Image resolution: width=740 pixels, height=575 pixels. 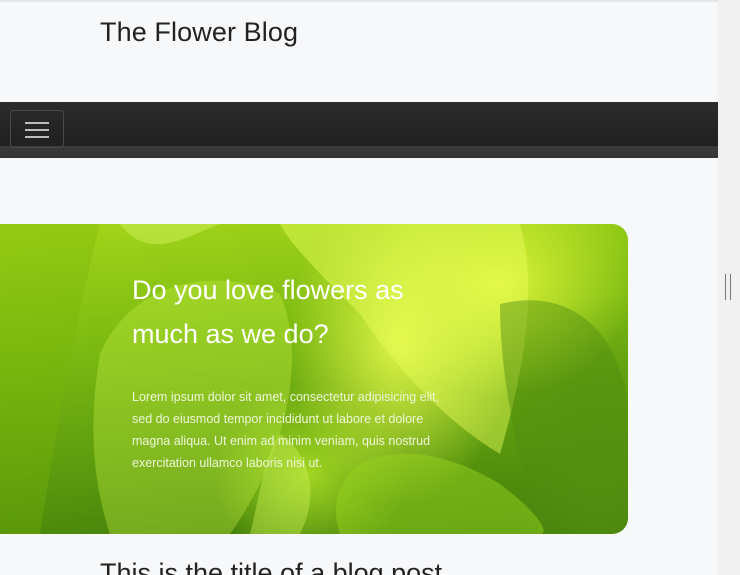 I want to click on scrollbar-thumb, so click(x=728, y=287).